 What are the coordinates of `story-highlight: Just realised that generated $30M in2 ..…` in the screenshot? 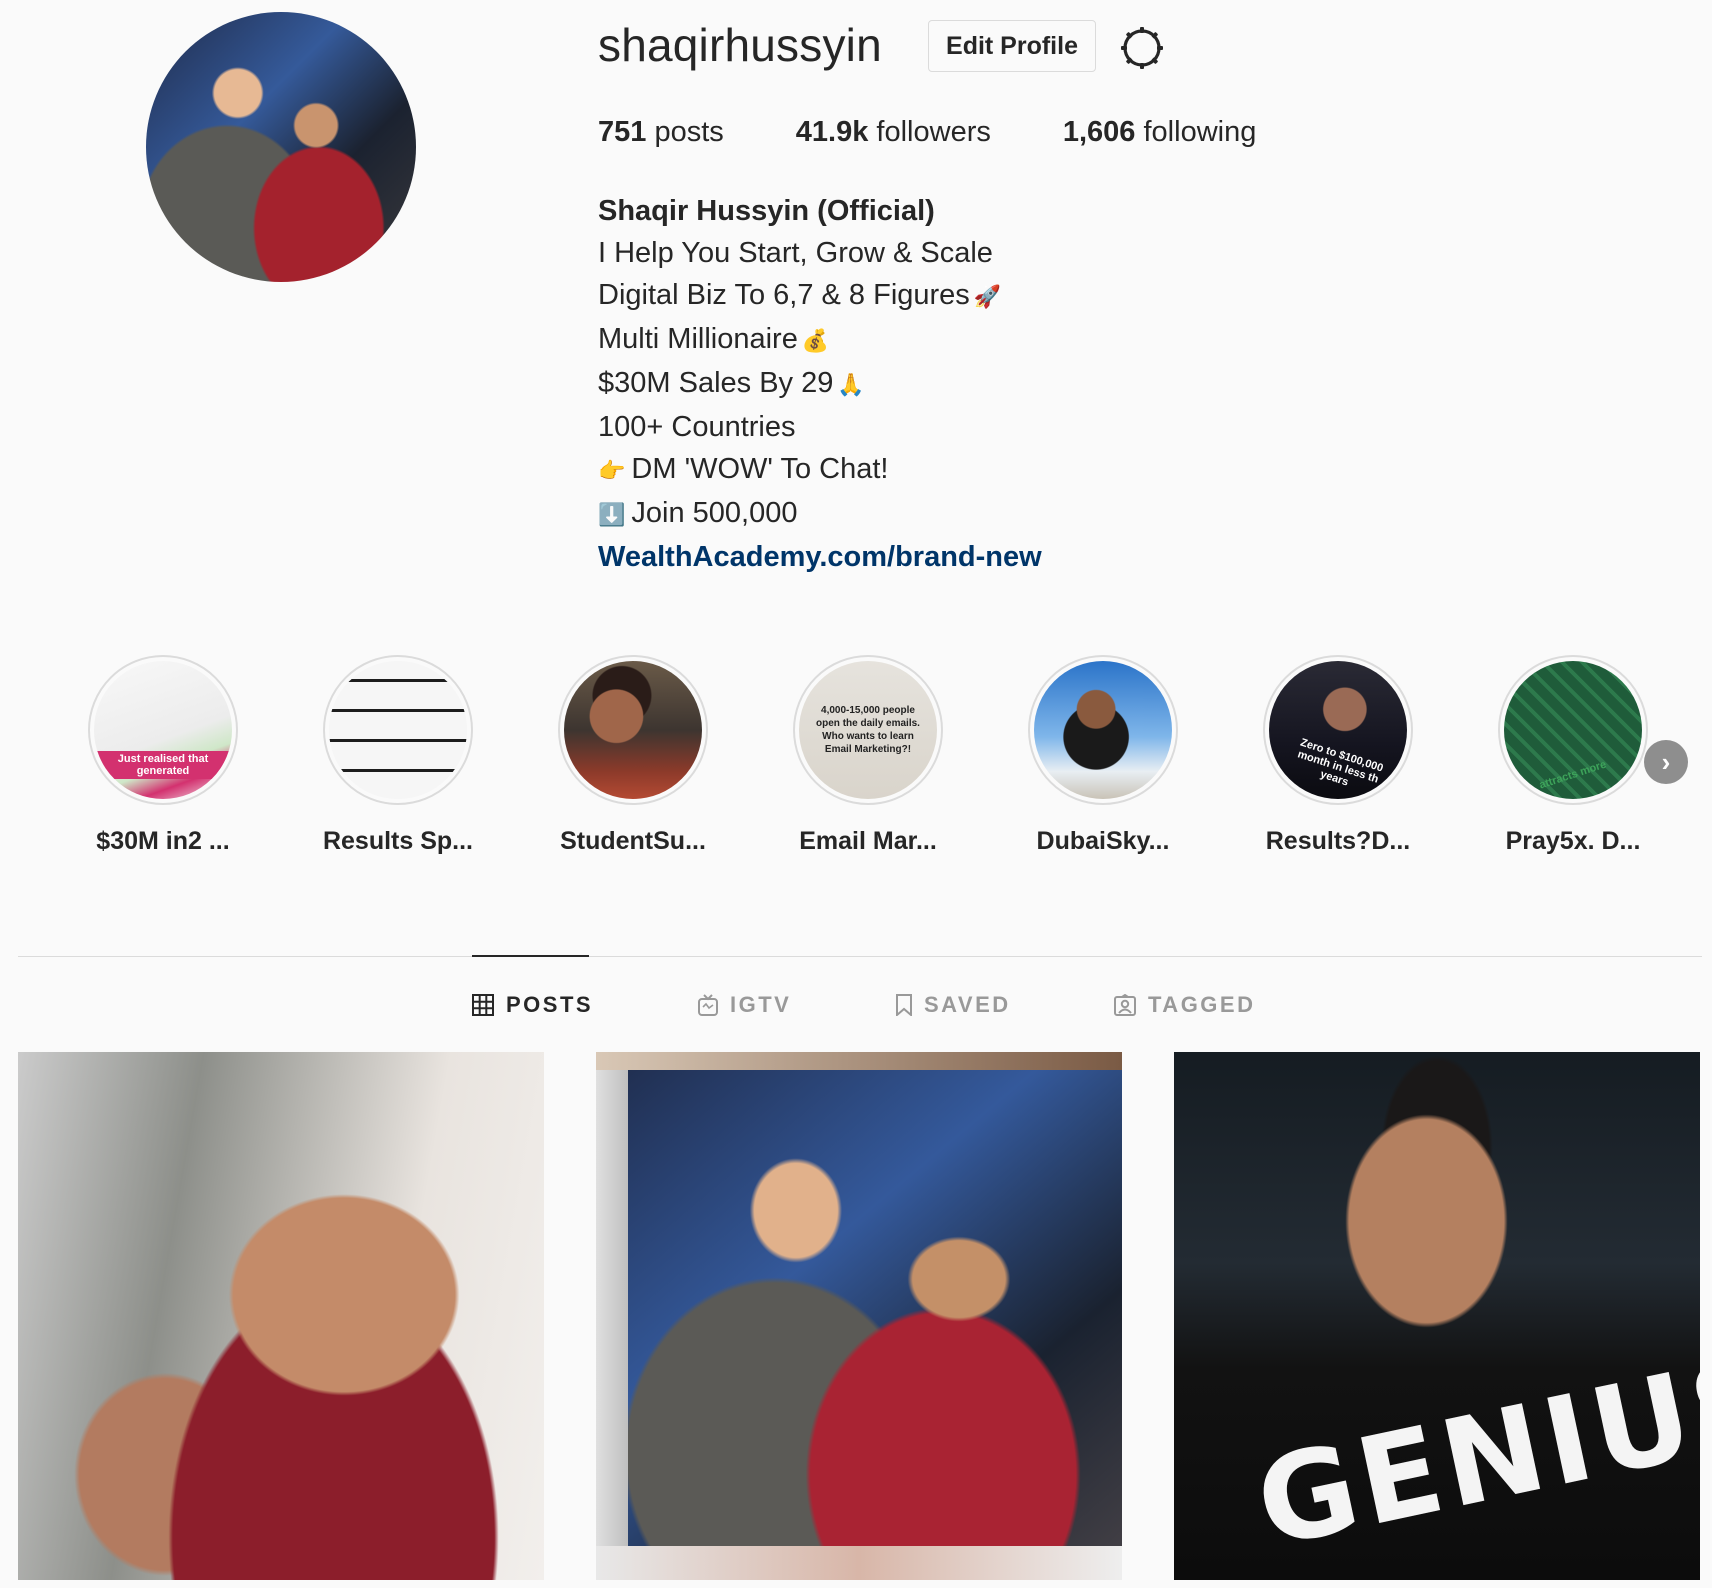 It's located at (163, 755).